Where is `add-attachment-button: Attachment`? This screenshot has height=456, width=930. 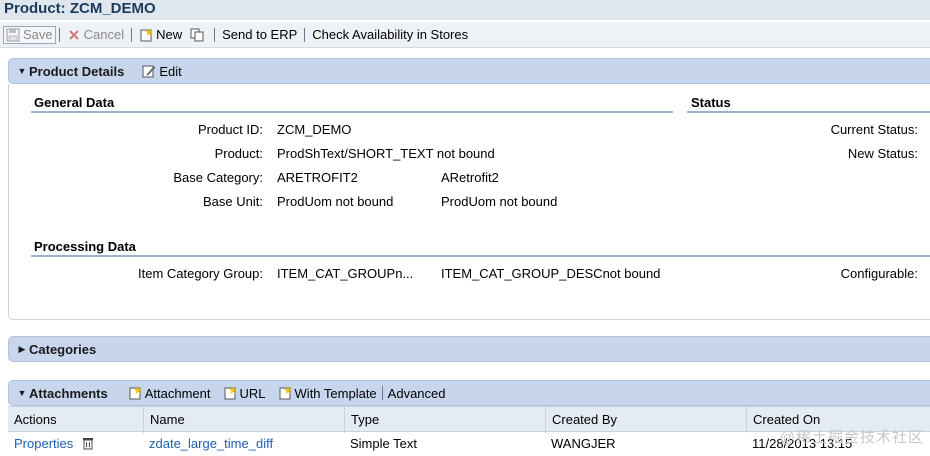 add-attachment-button: Attachment is located at coordinates (169, 393).